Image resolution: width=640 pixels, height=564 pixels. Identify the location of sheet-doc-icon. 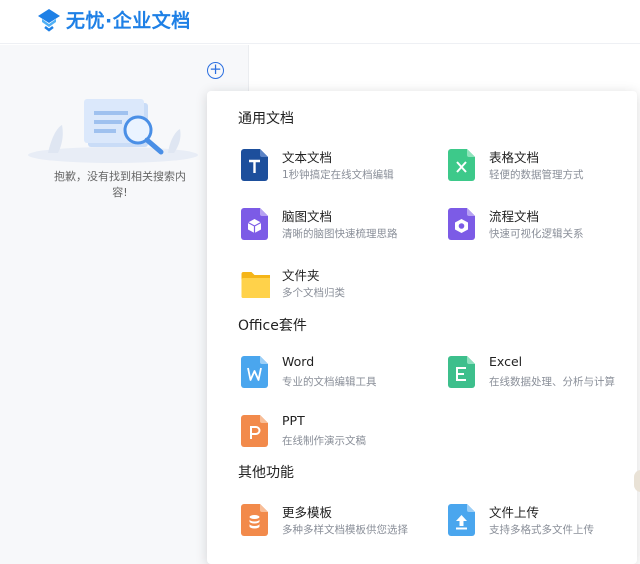
(461, 165).